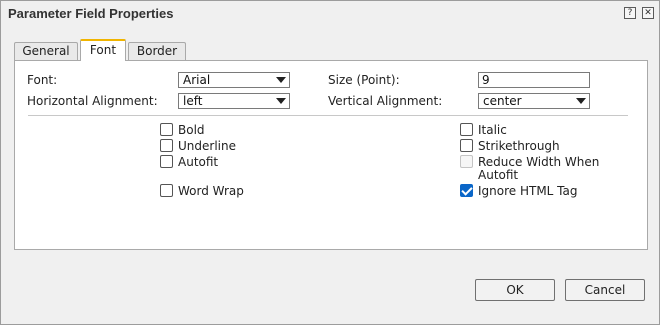 The height and width of the screenshot is (325, 660). I want to click on cancel-button: Cancel, so click(605, 290).